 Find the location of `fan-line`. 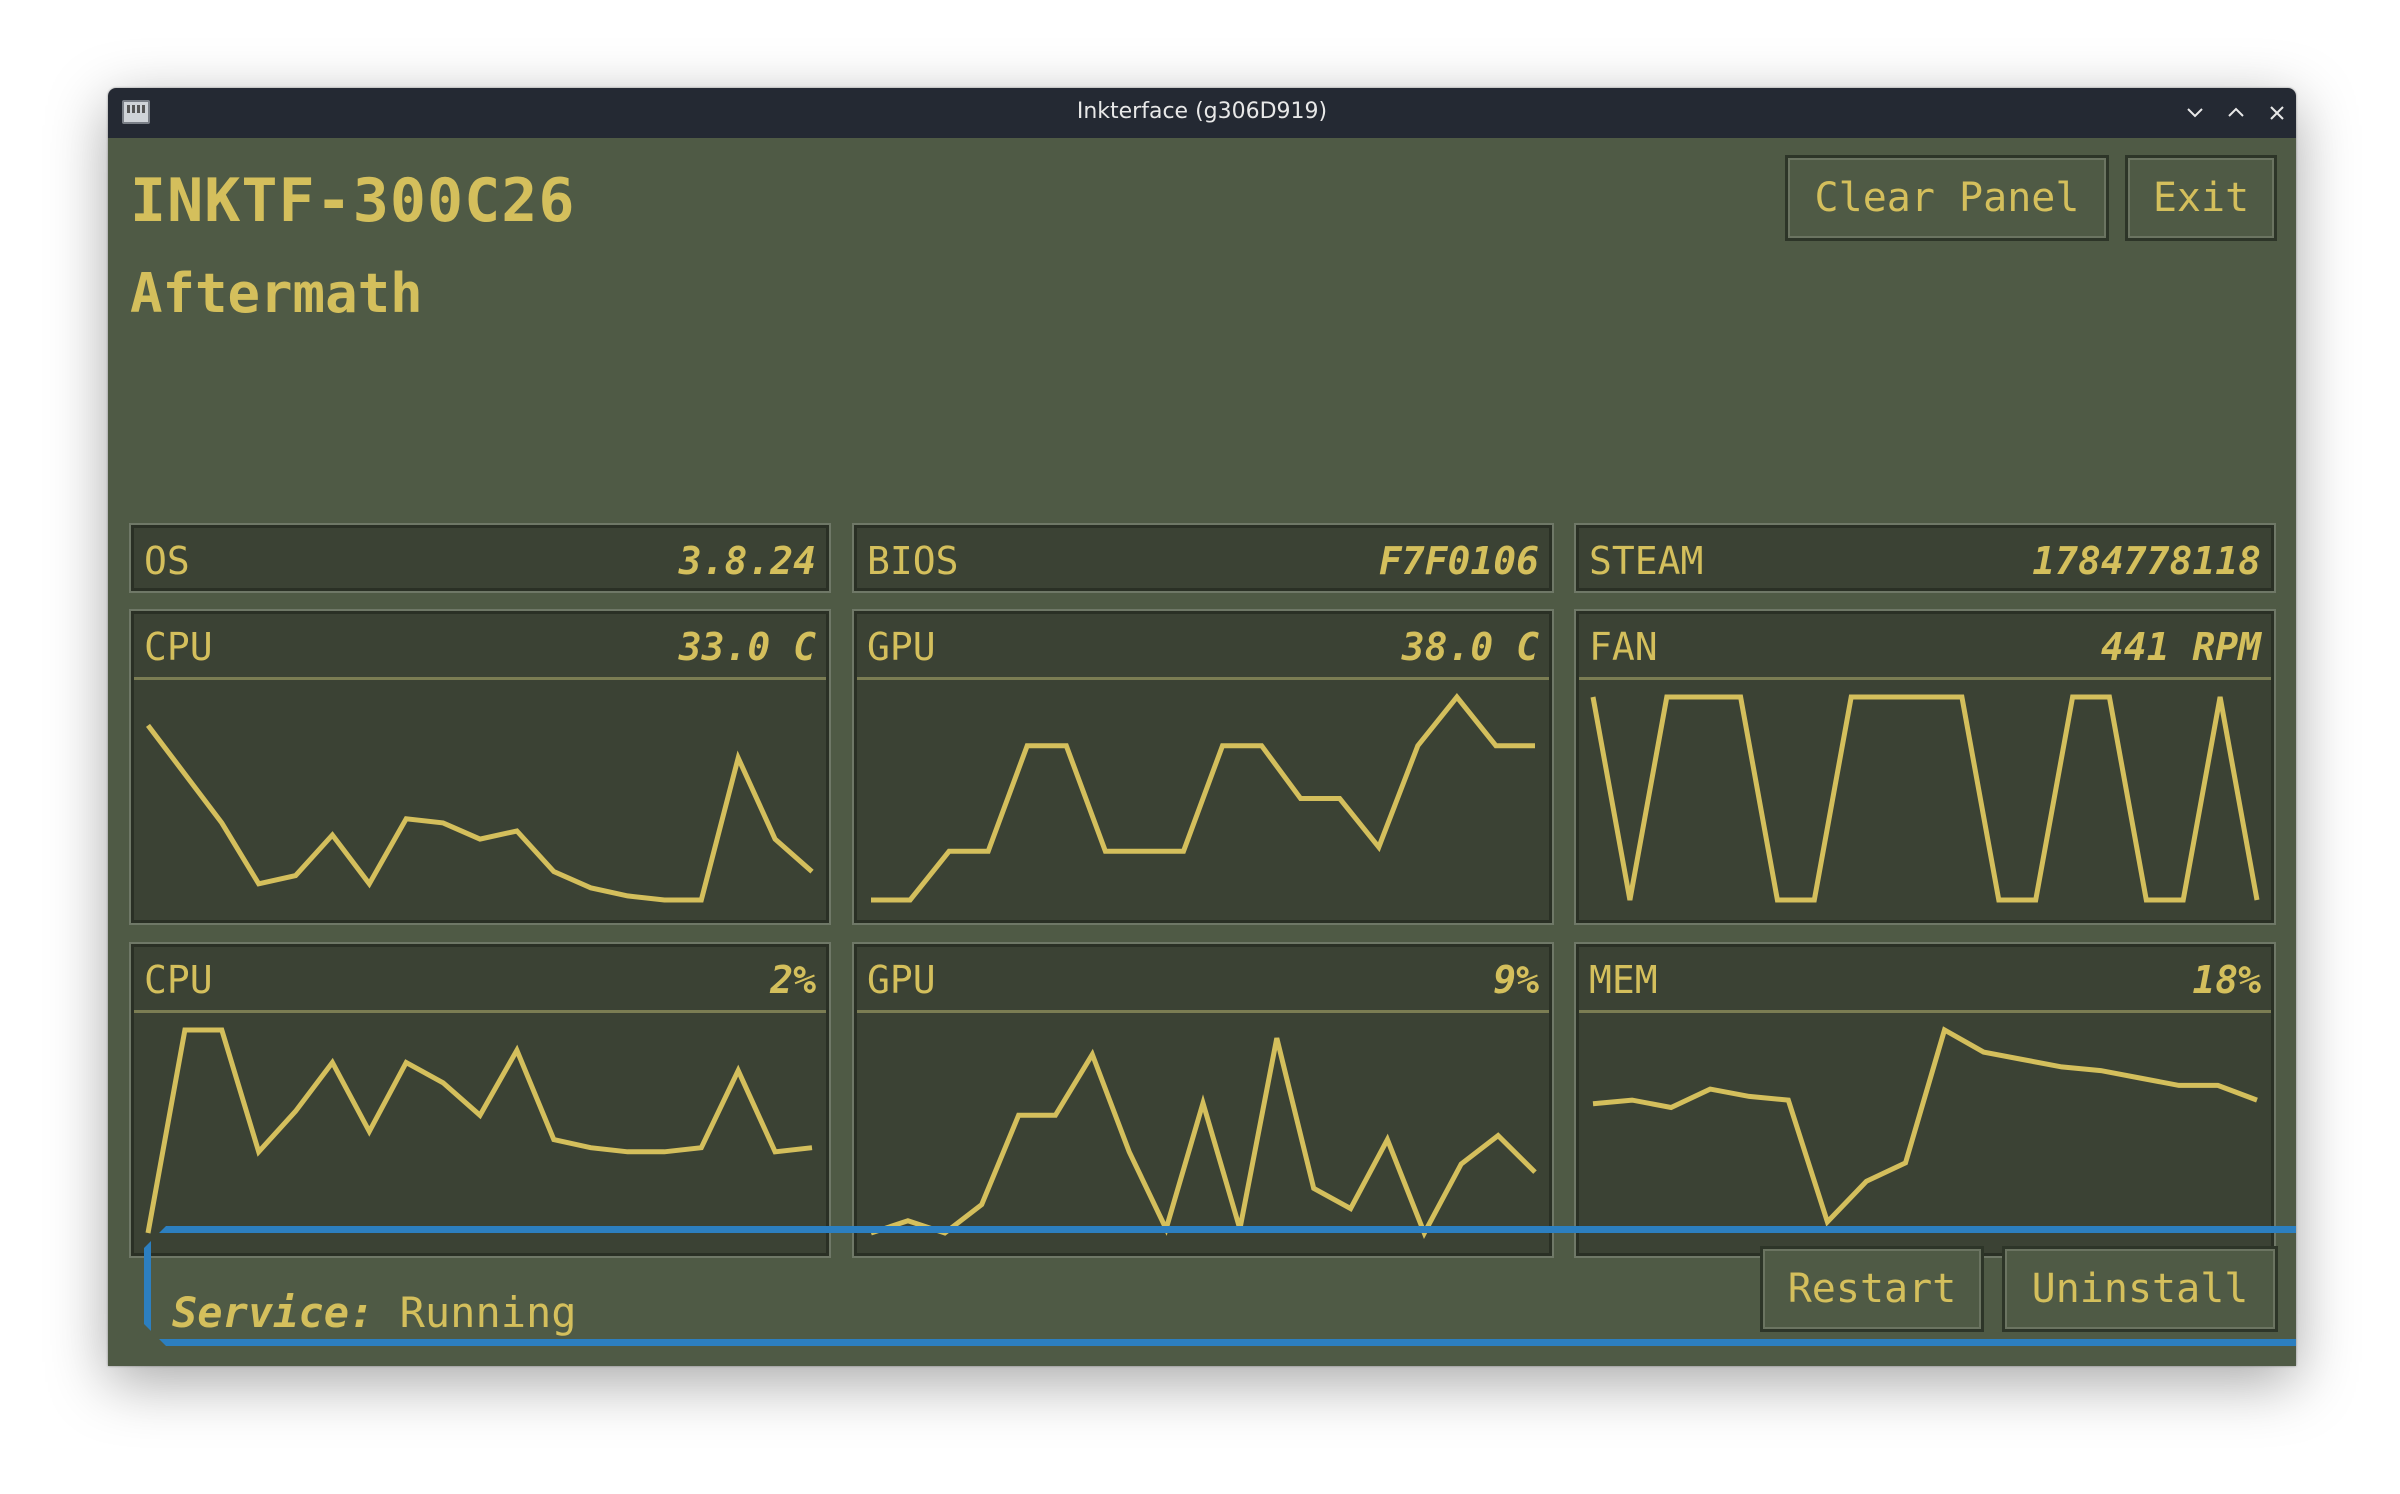

fan-line is located at coordinates (1925, 798).